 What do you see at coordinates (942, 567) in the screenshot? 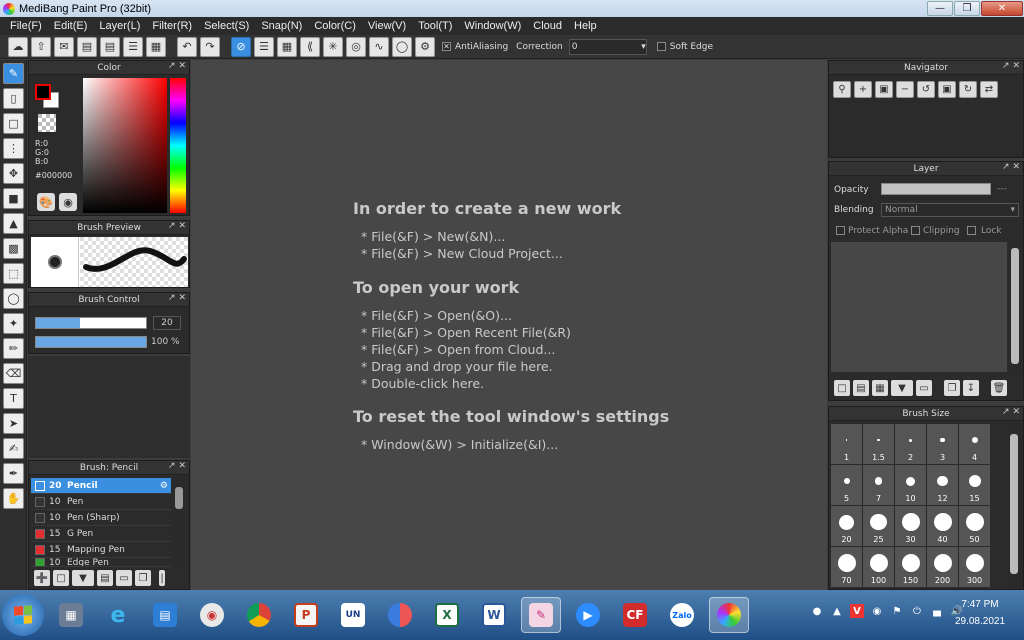
I see `brush-size-option: 200` at bounding box center [942, 567].